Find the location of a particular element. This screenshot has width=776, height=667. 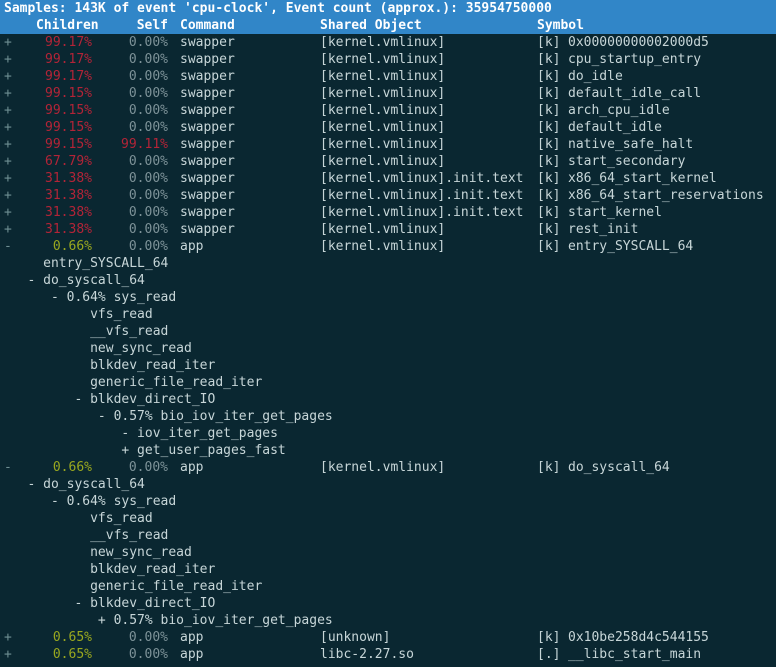

shared-object: [kernel.vmlinux].init.text is located at coordinates (422, 178).